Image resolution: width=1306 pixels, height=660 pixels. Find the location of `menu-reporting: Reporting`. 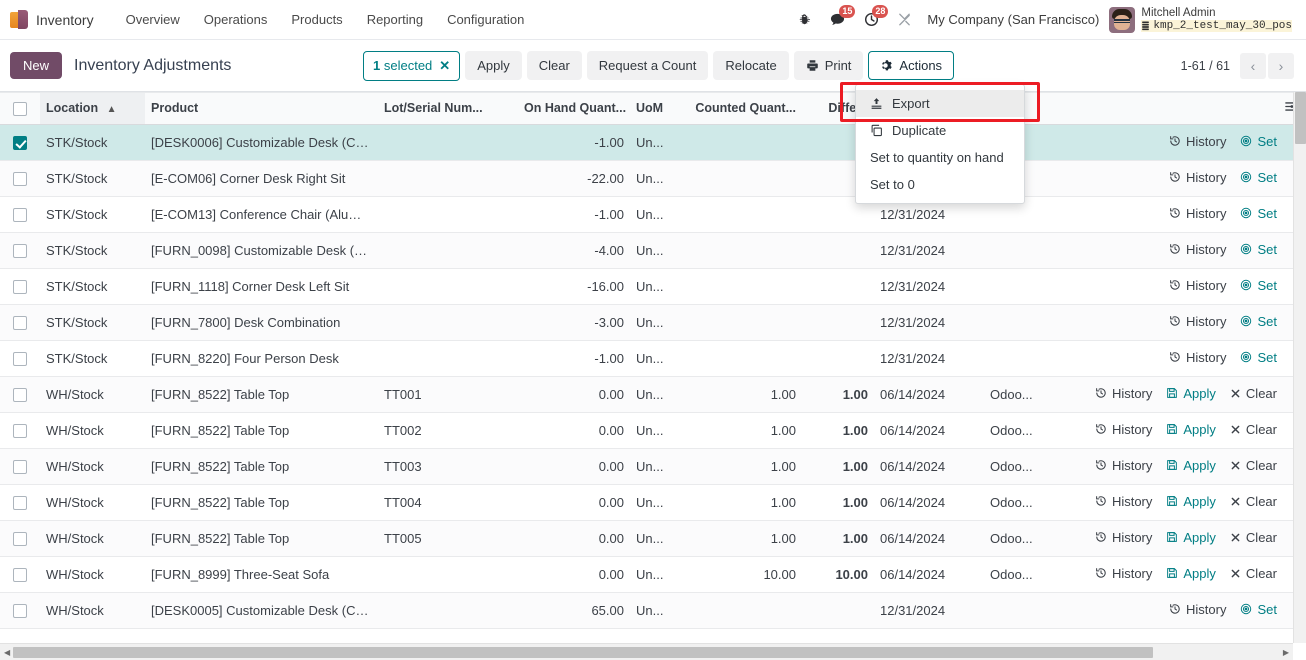

menu-reporting: Reporting is located at coordinates (395, 19).